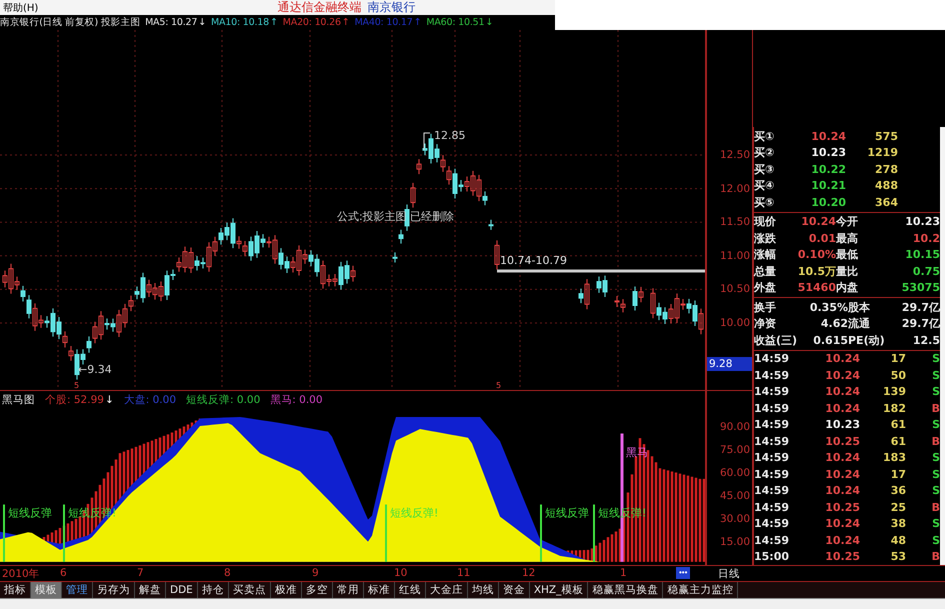  I want to click on indicator-value: 短线反弹: 0.00, so click(223, 400).